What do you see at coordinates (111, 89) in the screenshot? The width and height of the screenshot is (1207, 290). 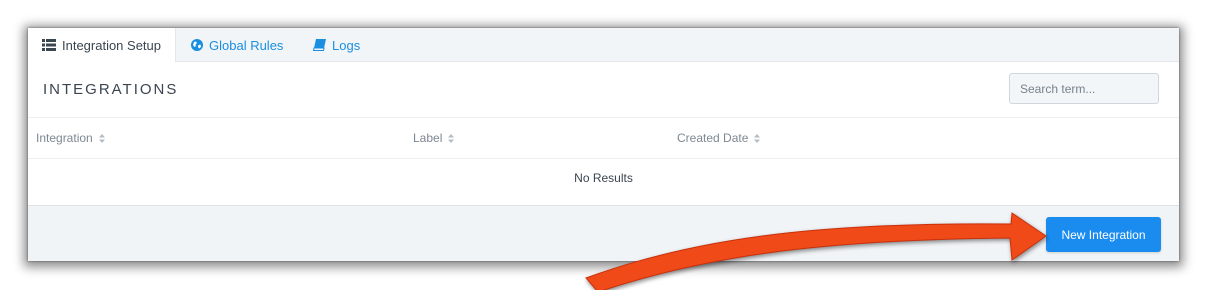 I see `page-title: INTEGRATIONS` at bounding box center [111, 89].